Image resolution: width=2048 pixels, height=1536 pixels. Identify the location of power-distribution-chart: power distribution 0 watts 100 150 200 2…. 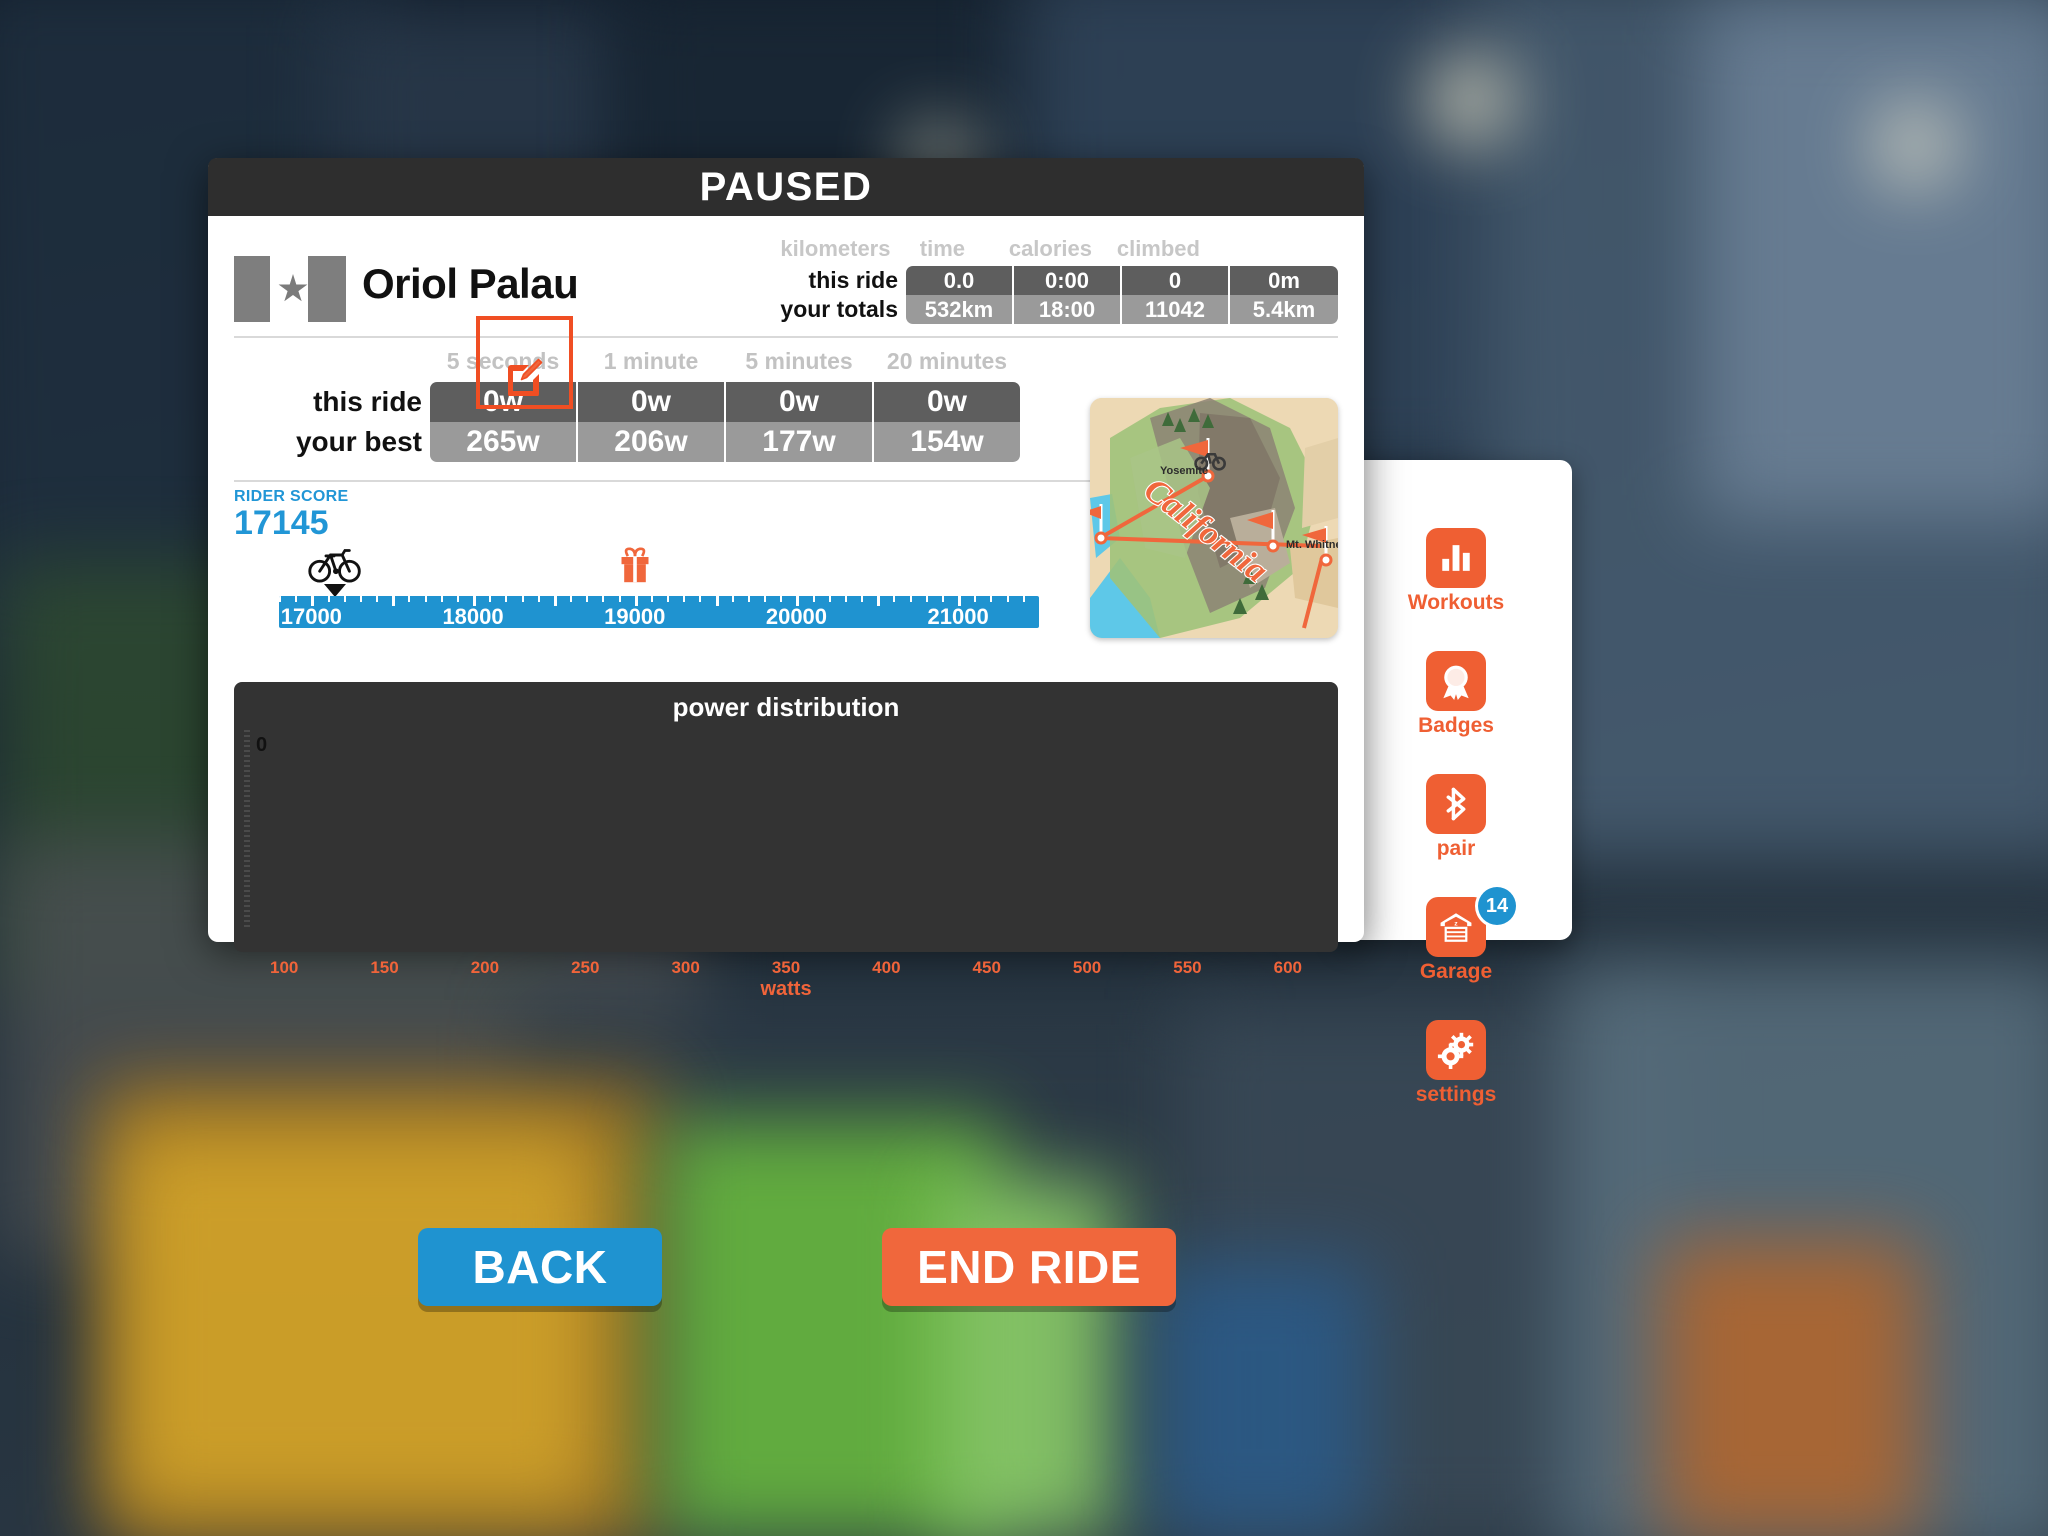
(786, 841).